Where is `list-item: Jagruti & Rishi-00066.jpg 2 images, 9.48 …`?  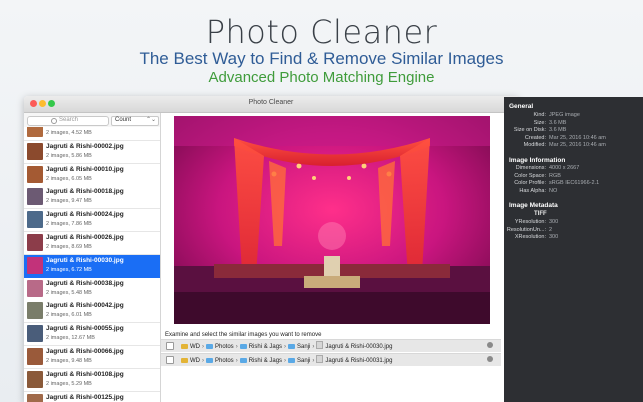 list-item: Jagruti & Rishi-00066.jpg 2 images, 9.48 … is located at coordinates (92, 357).